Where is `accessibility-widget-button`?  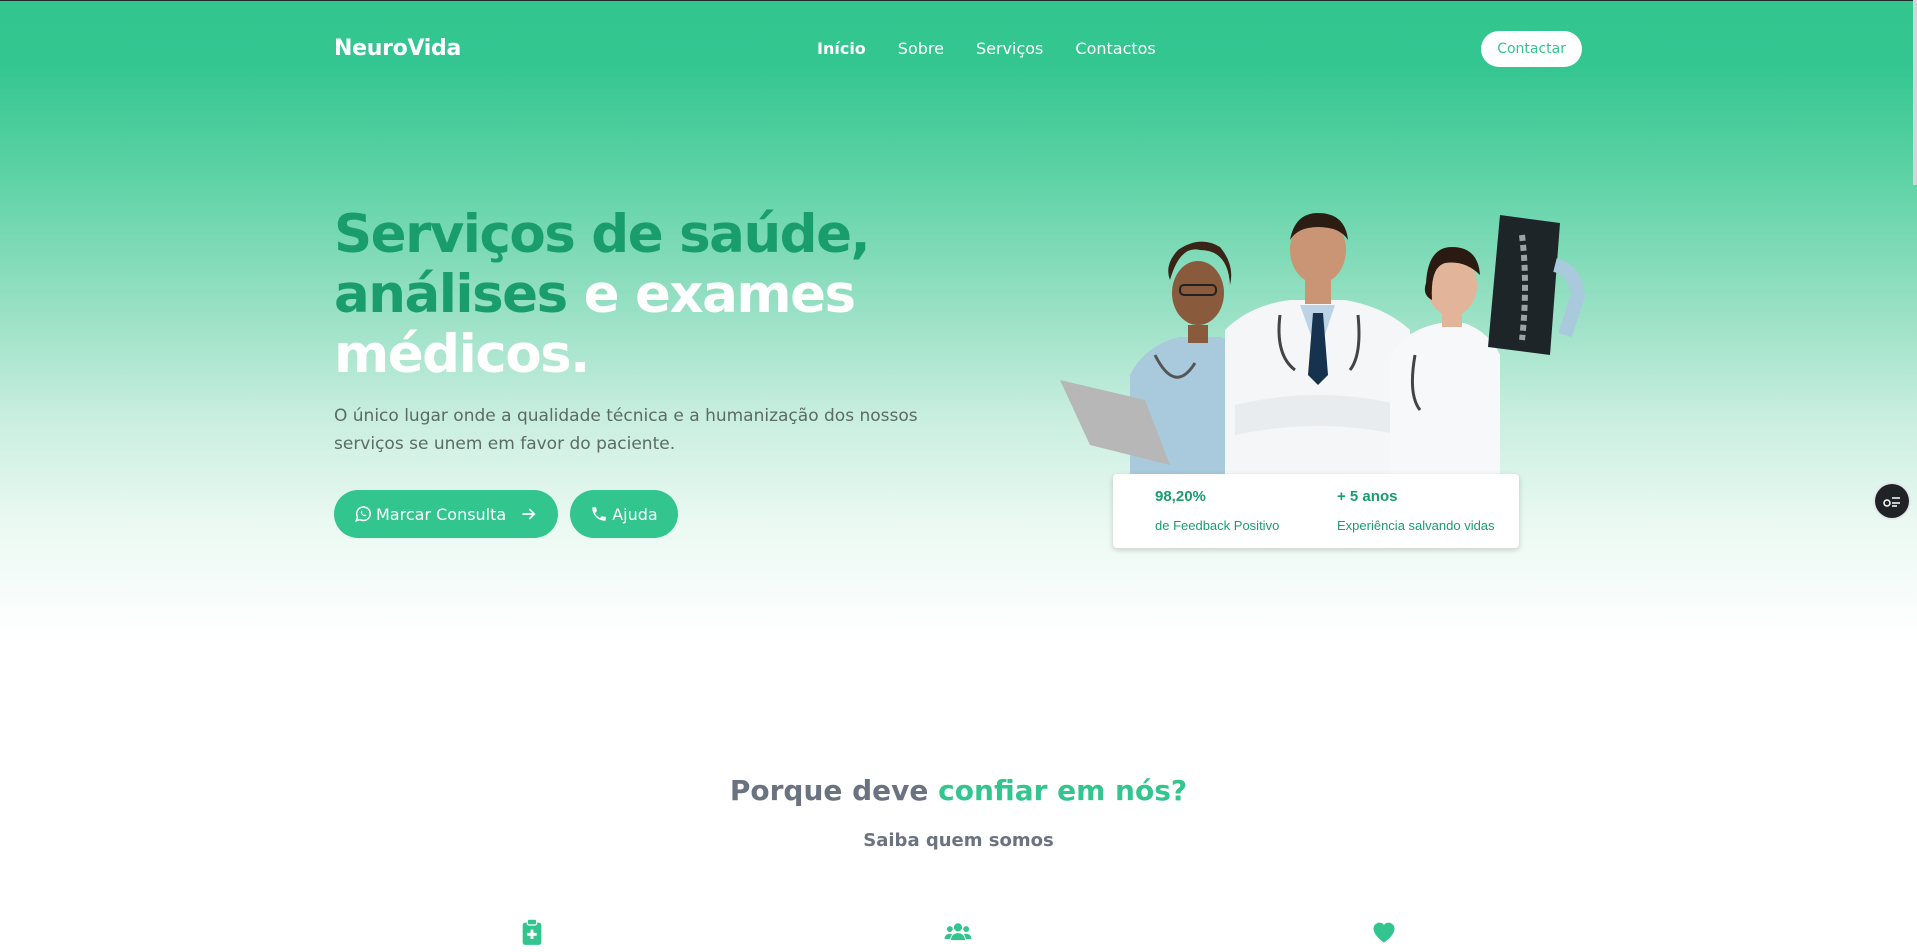
accessibility-widget-button is located at coordinates (1892, 501).